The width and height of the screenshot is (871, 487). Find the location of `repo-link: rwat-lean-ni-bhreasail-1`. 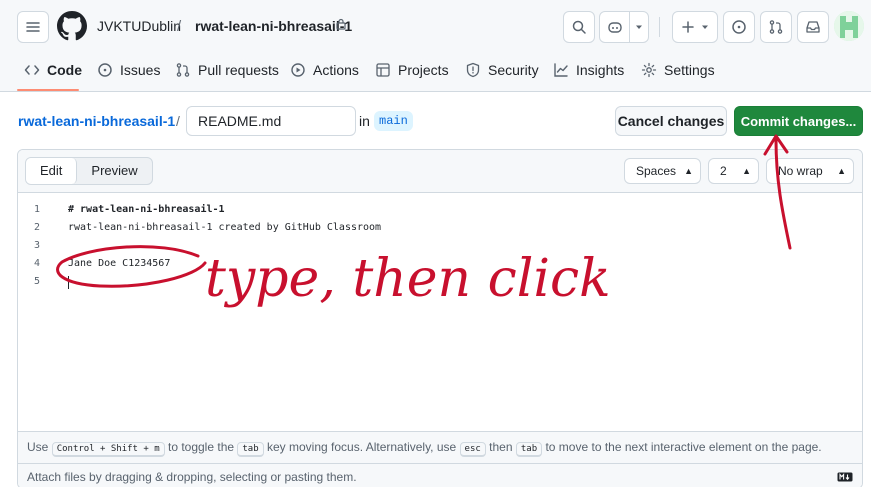

repo-link: rwat-lean-ni-bhreasail-1 is located at coordinates (273, 26).